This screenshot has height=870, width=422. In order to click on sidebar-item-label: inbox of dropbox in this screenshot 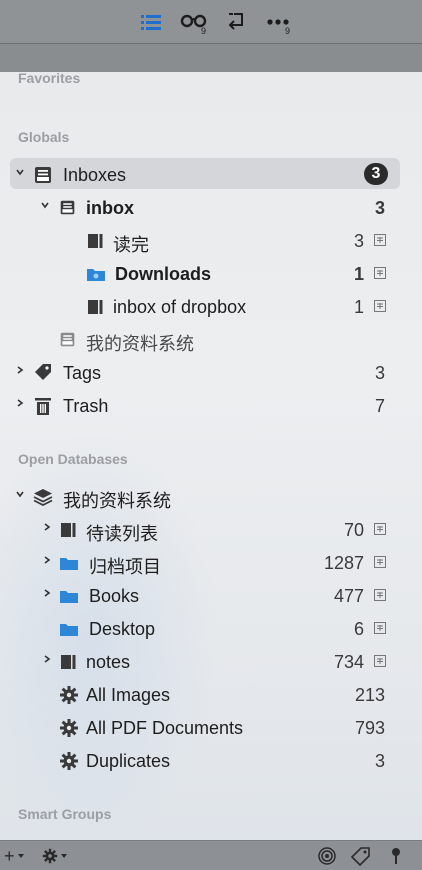, I will do `click(180, 307)`.